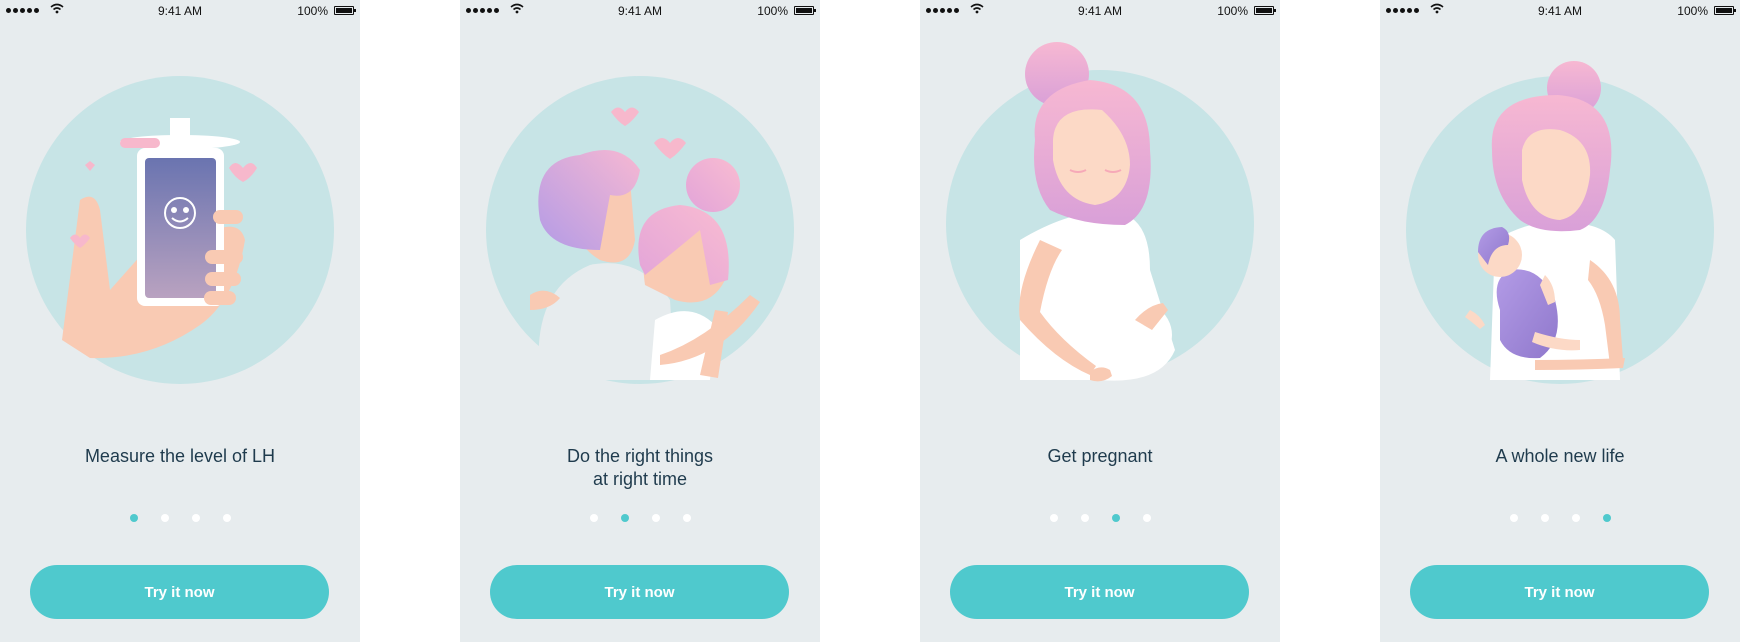 The image size is (1740, 642). Describe the element at coordinates (640, 230) in the screenshot. I see `couple-hugging-illustration` at that location.